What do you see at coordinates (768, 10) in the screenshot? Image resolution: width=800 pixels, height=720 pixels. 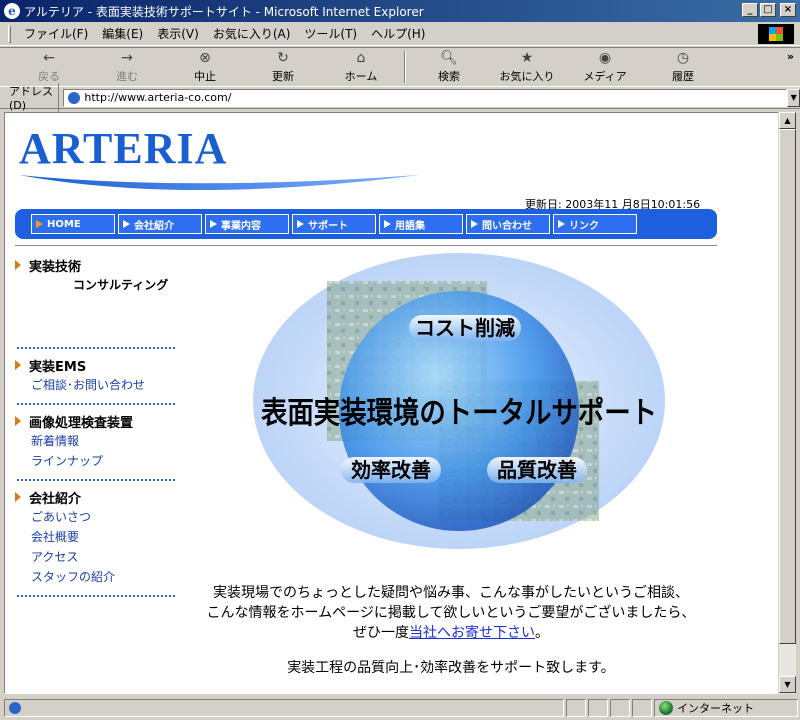 I see `maximize-button: □` at bounding box center [768, 10].